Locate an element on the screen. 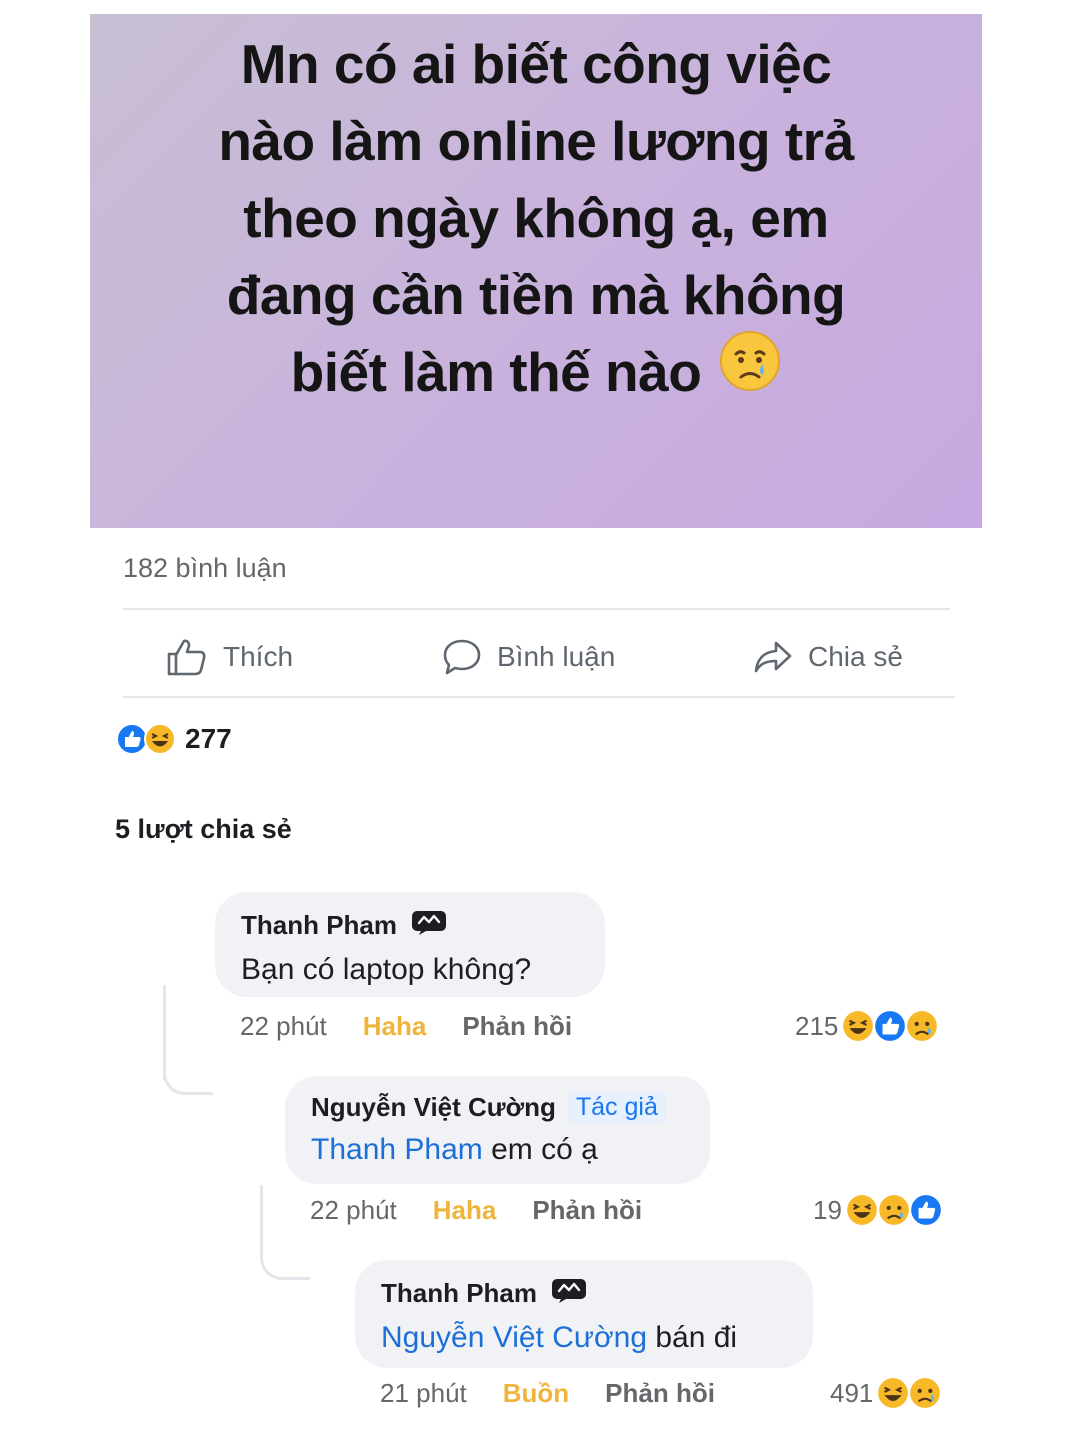 The image size is (1079, 1431). comment-text-body: bán đi is located at coordinates (692, 1337).